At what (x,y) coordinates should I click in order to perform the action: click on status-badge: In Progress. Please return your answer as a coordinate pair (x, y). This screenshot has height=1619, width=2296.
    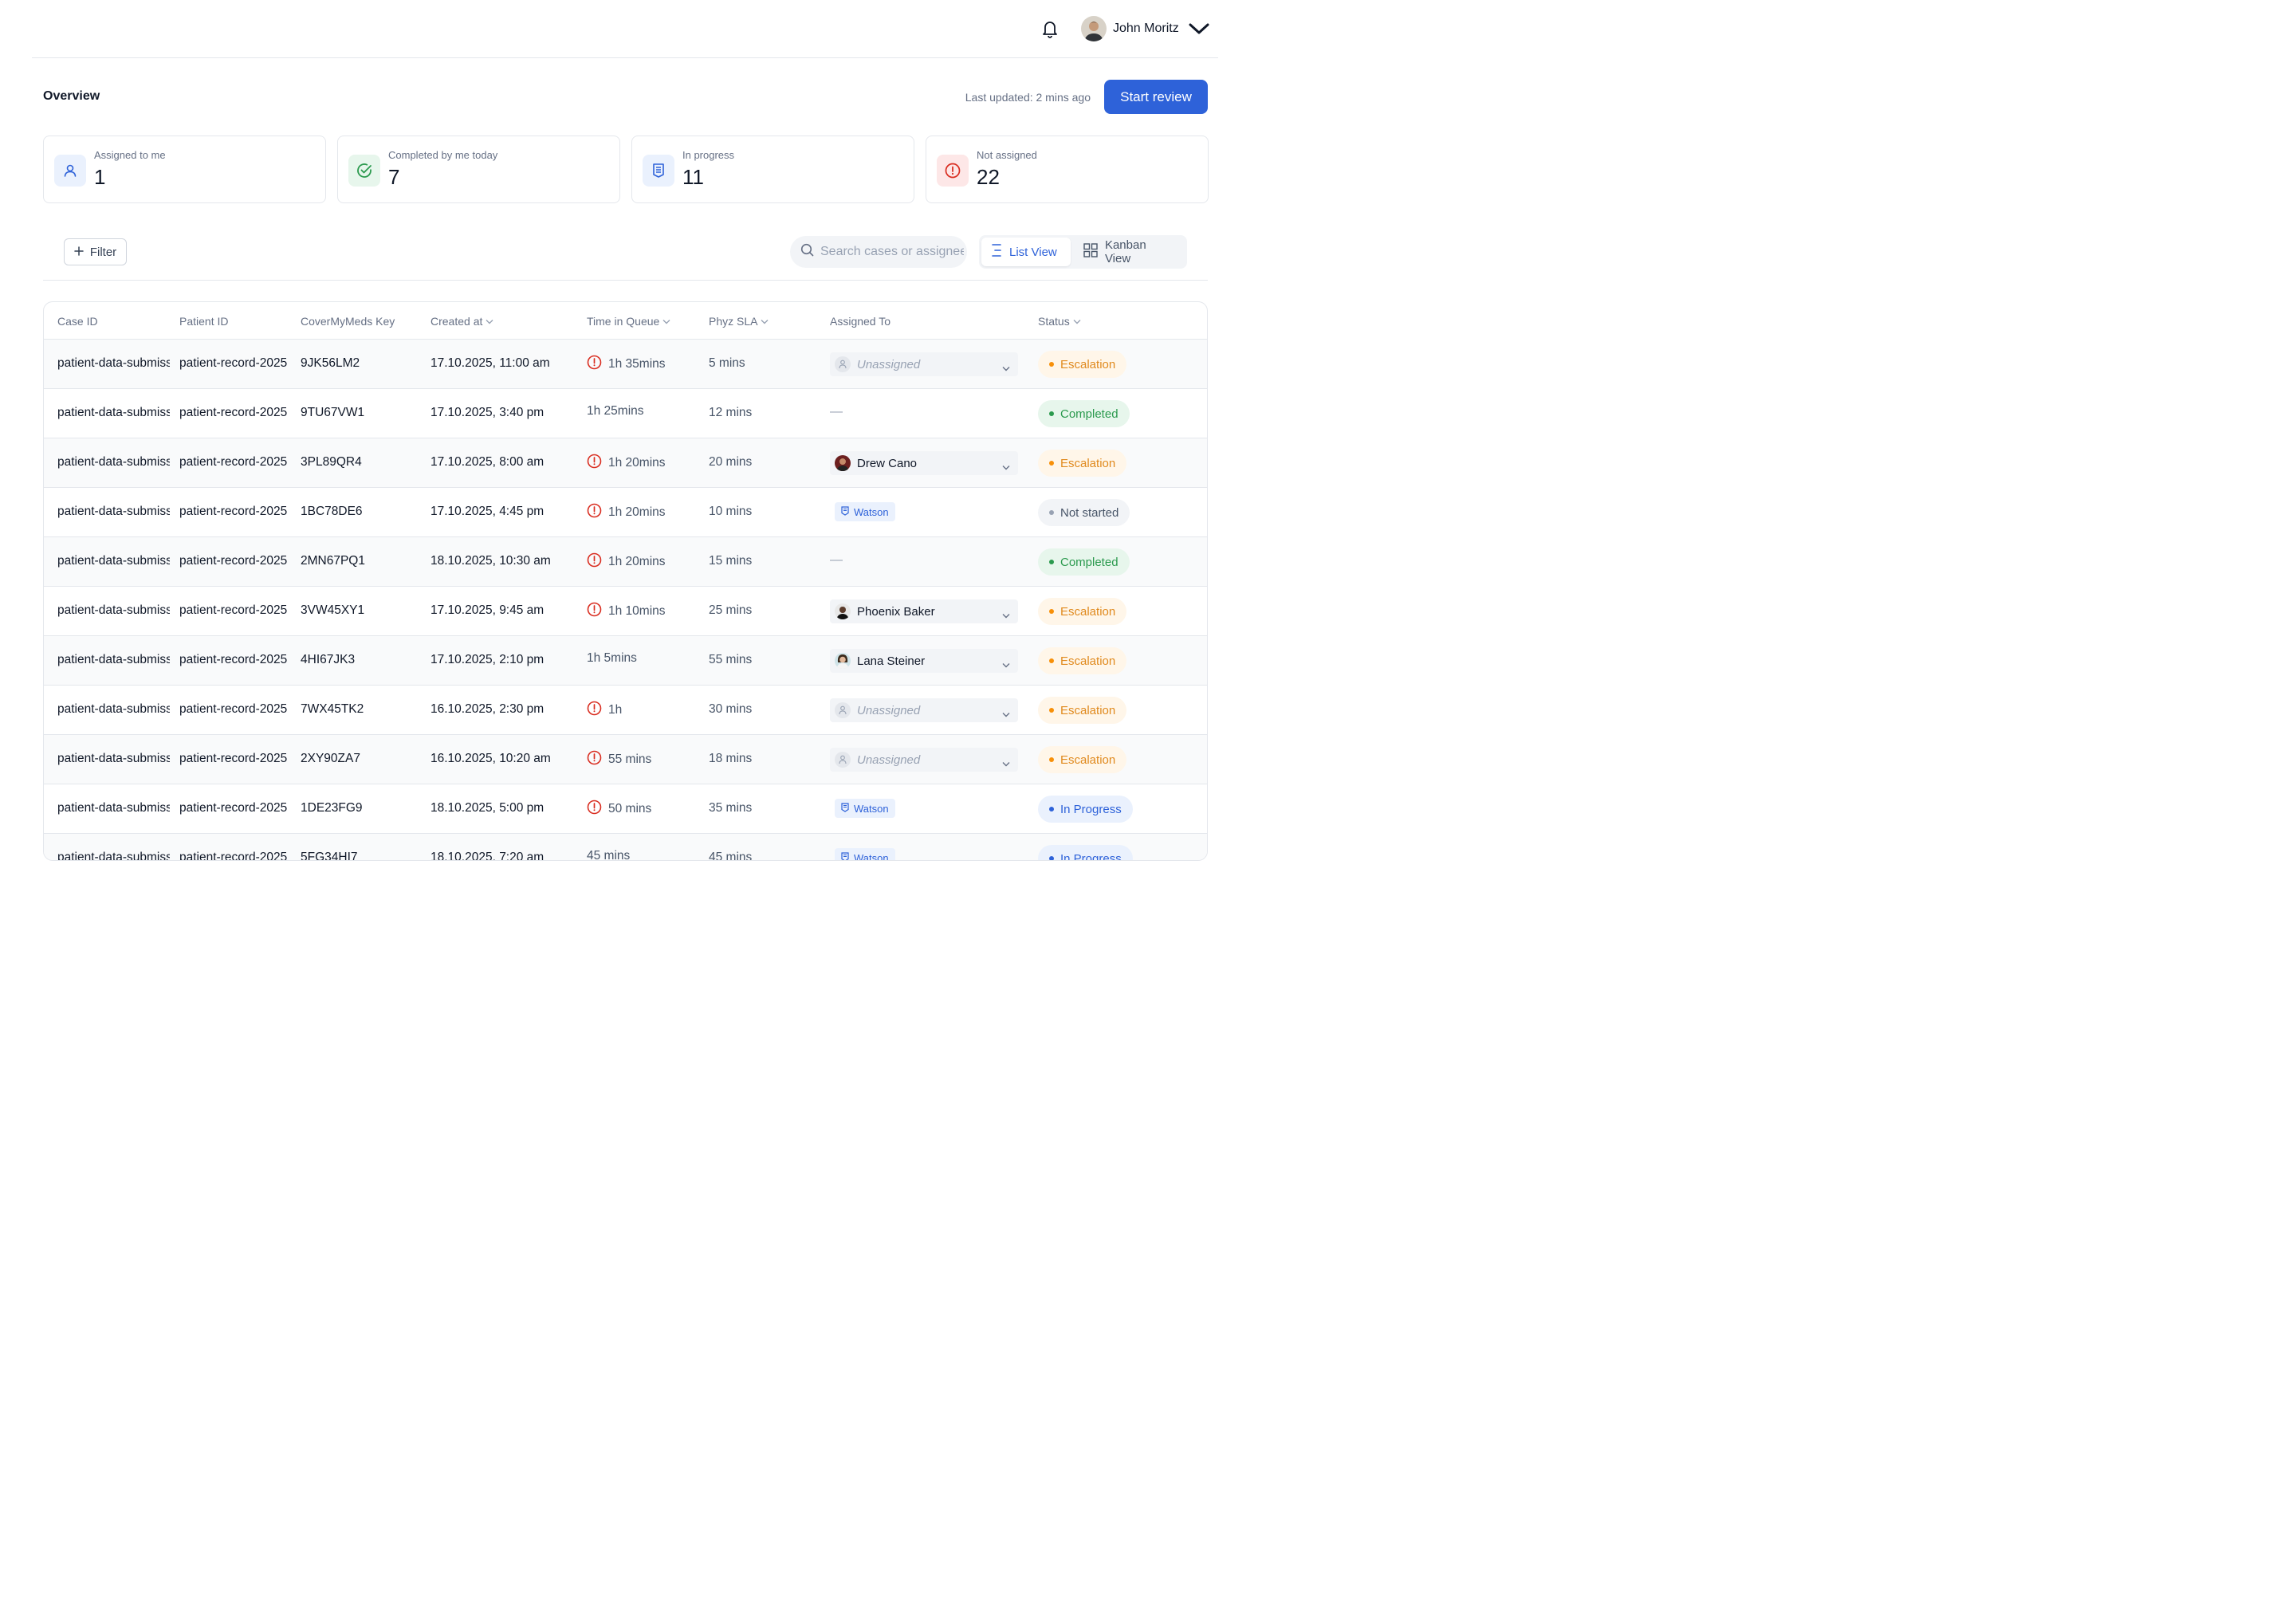
    Looking at the image, I should click on (1085, 853).